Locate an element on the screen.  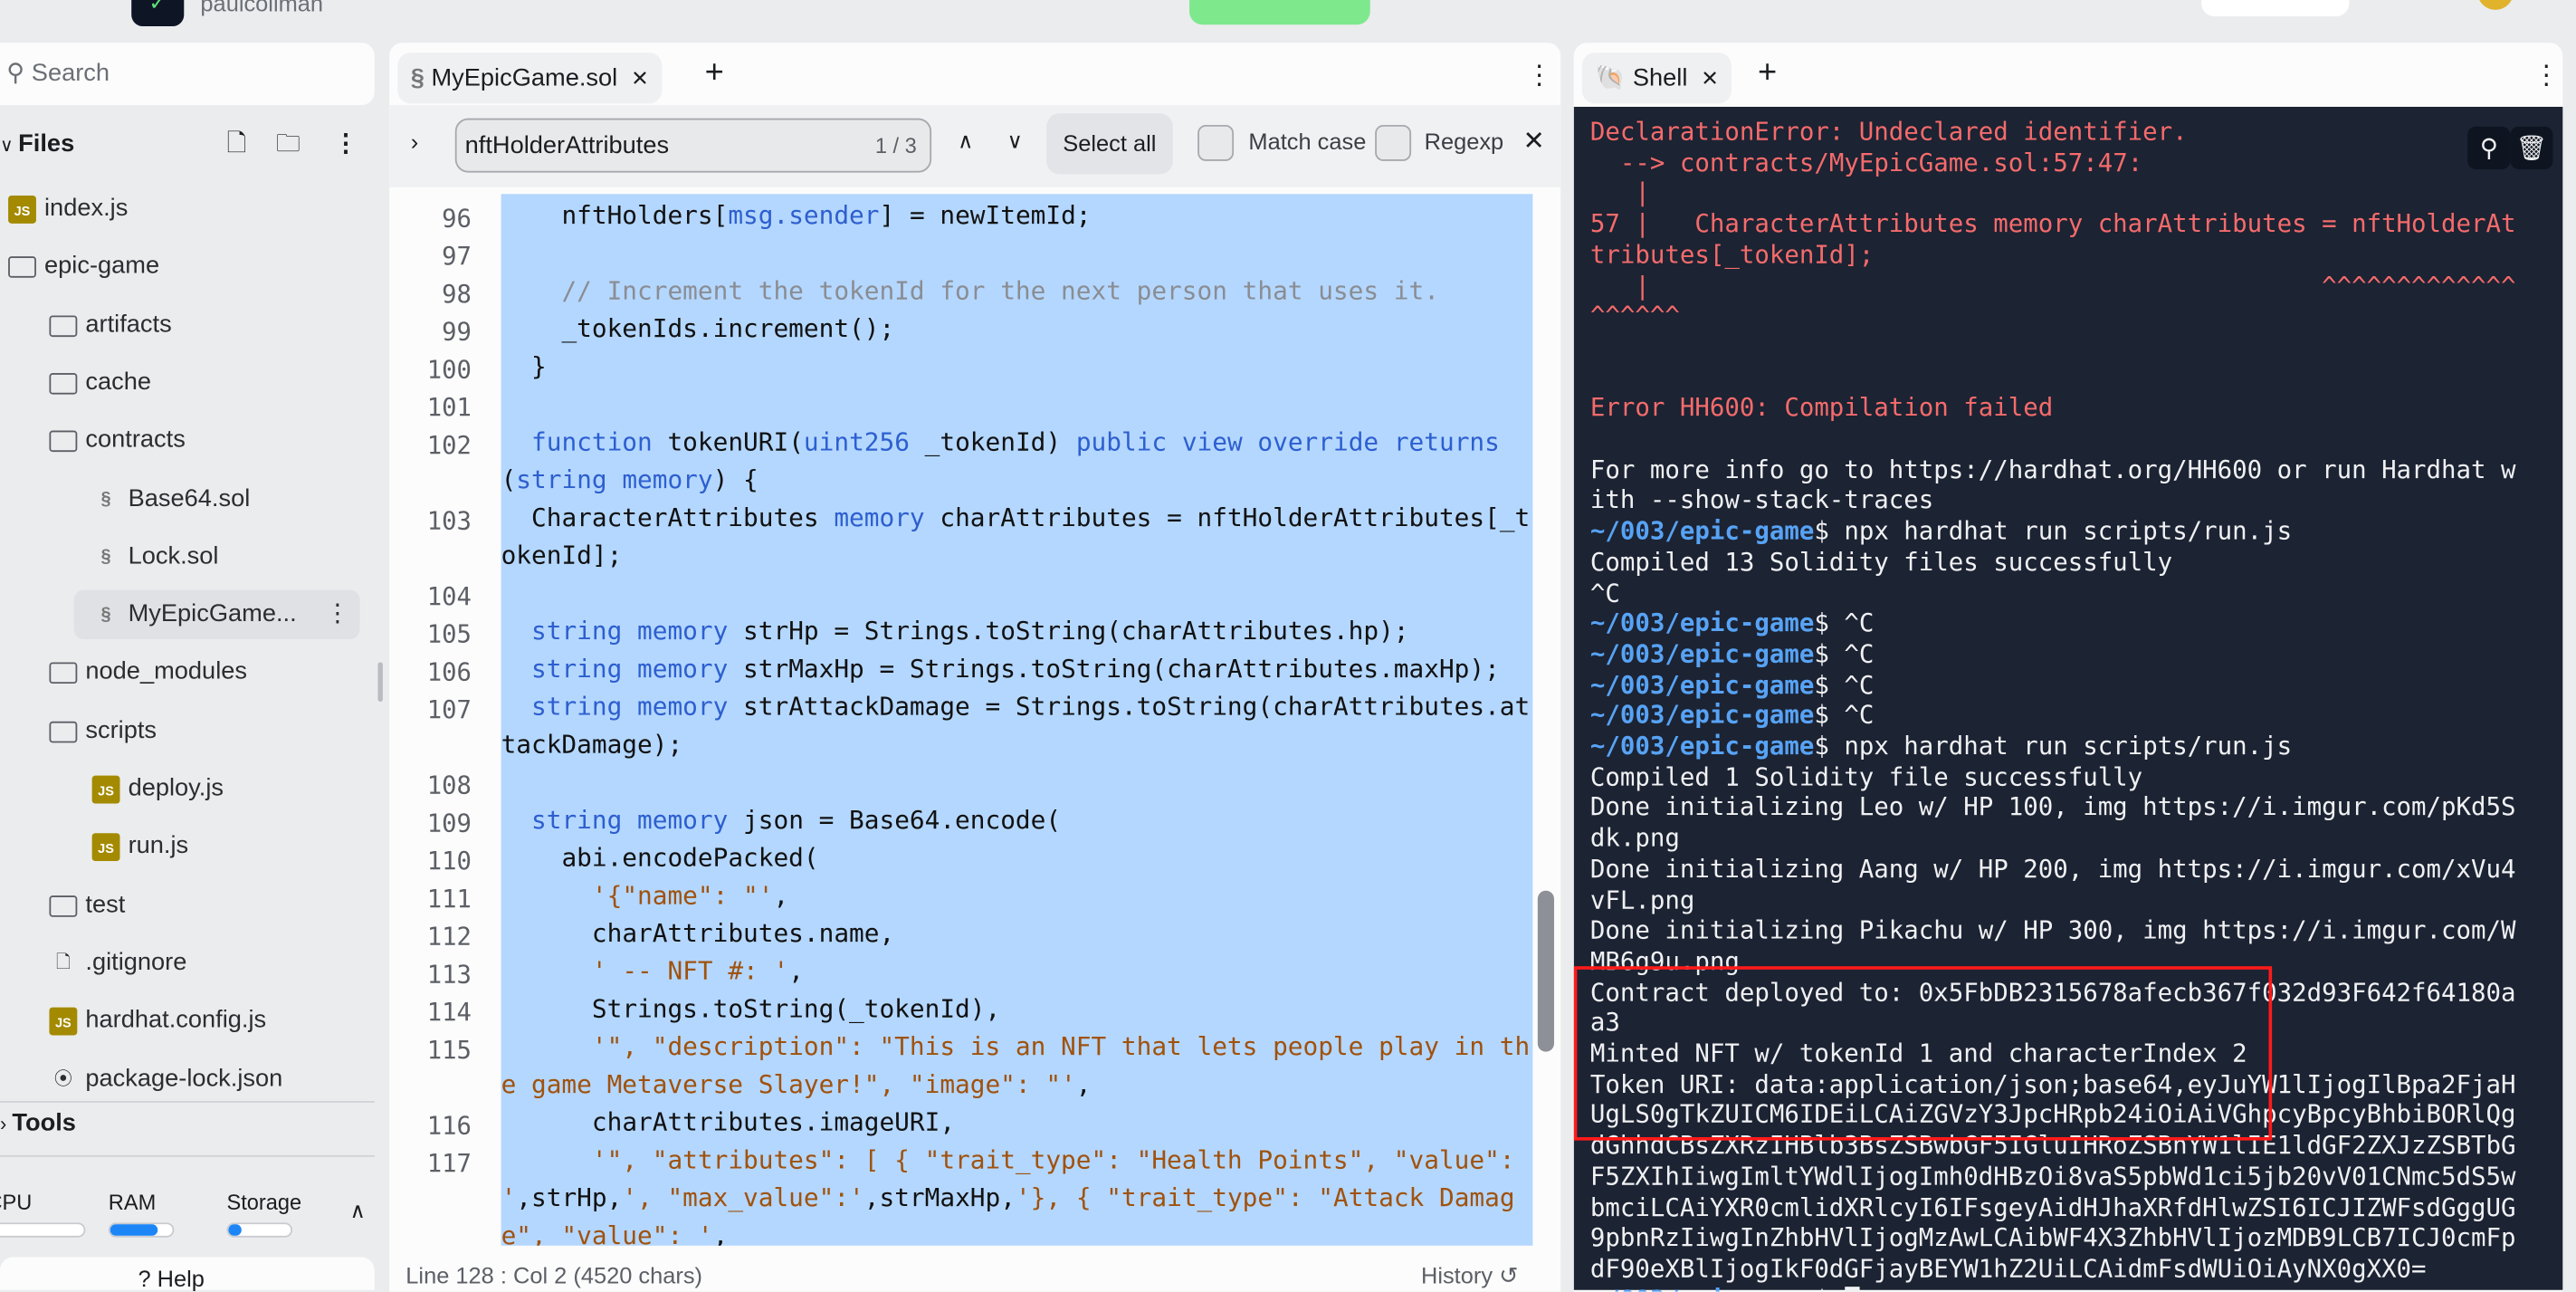
code-line: abi.encodePacked( is located at coordinates (1017, 858).